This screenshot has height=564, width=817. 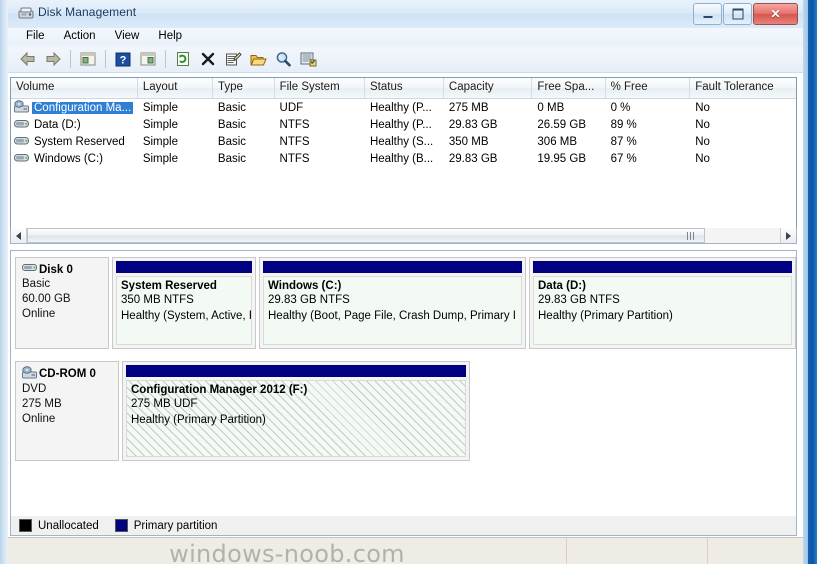 I want to click on menu-item-file: File, so click(x=35, y=36).